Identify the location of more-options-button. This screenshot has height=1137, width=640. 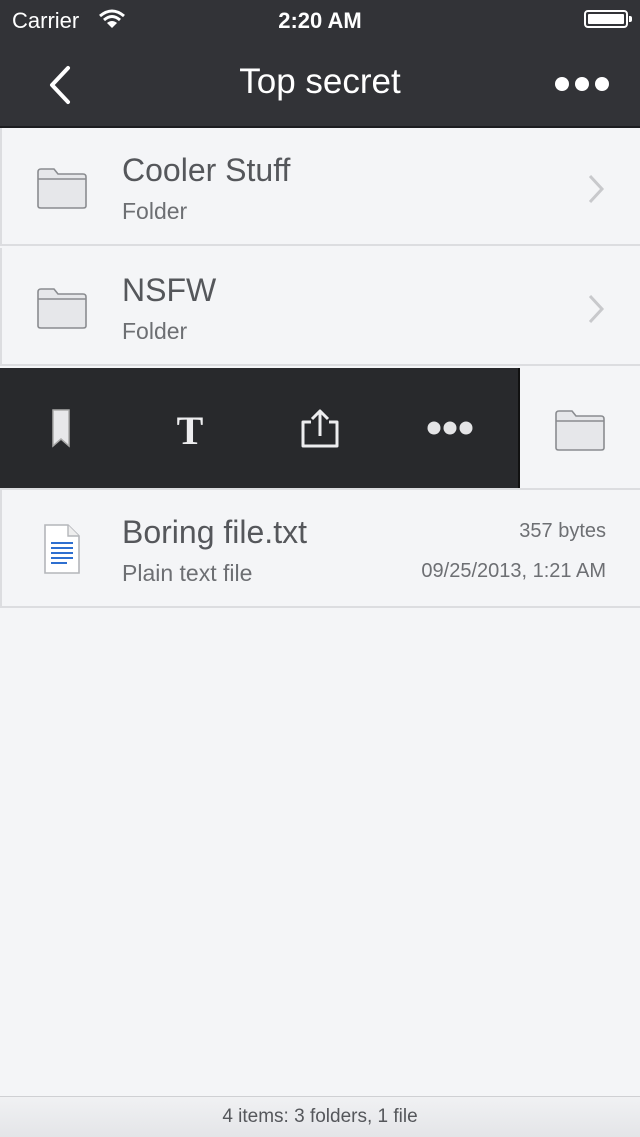
(582, 84).